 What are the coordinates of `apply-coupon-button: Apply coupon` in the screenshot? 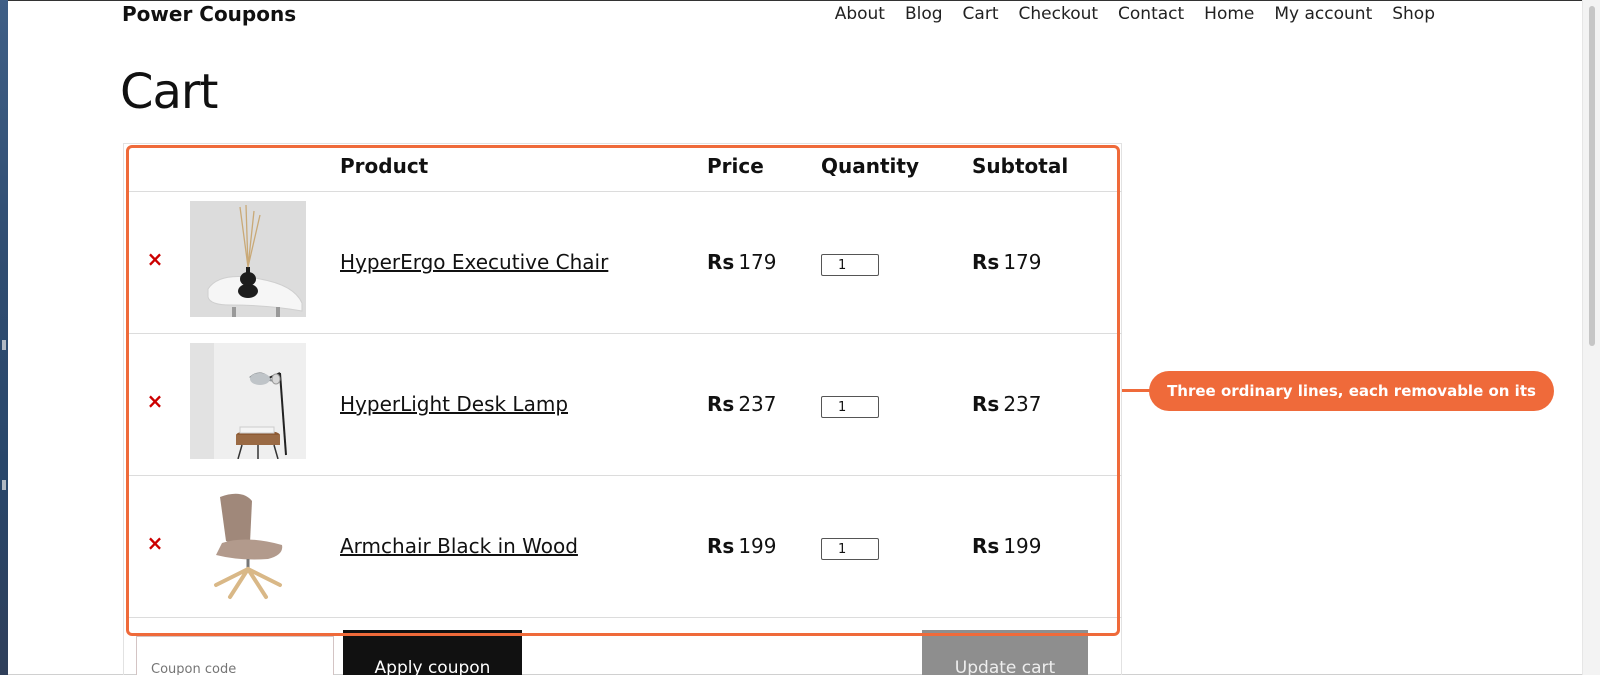 It's located at (432, 652).